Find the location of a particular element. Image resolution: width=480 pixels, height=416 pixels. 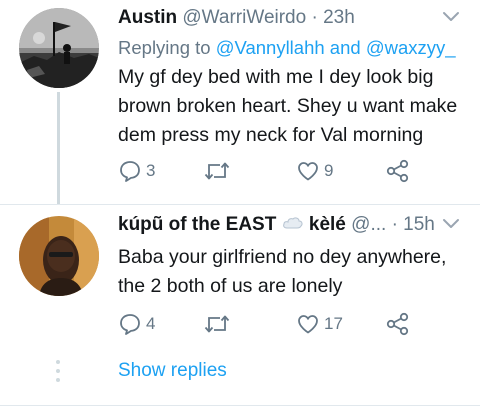

tweet-actions: 4 17 is located at coordinates (278, 324).